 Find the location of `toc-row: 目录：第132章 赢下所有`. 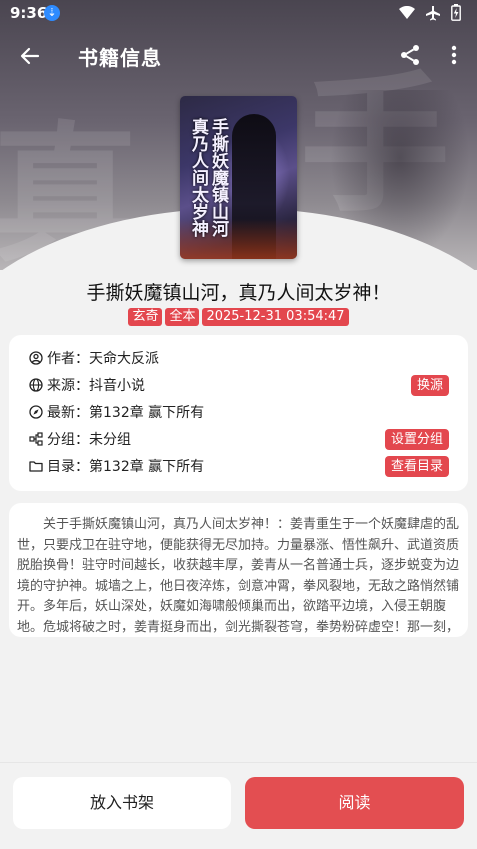

toc-row: 目录：第132章 赢下所有 is located at coordinates (116, 466).